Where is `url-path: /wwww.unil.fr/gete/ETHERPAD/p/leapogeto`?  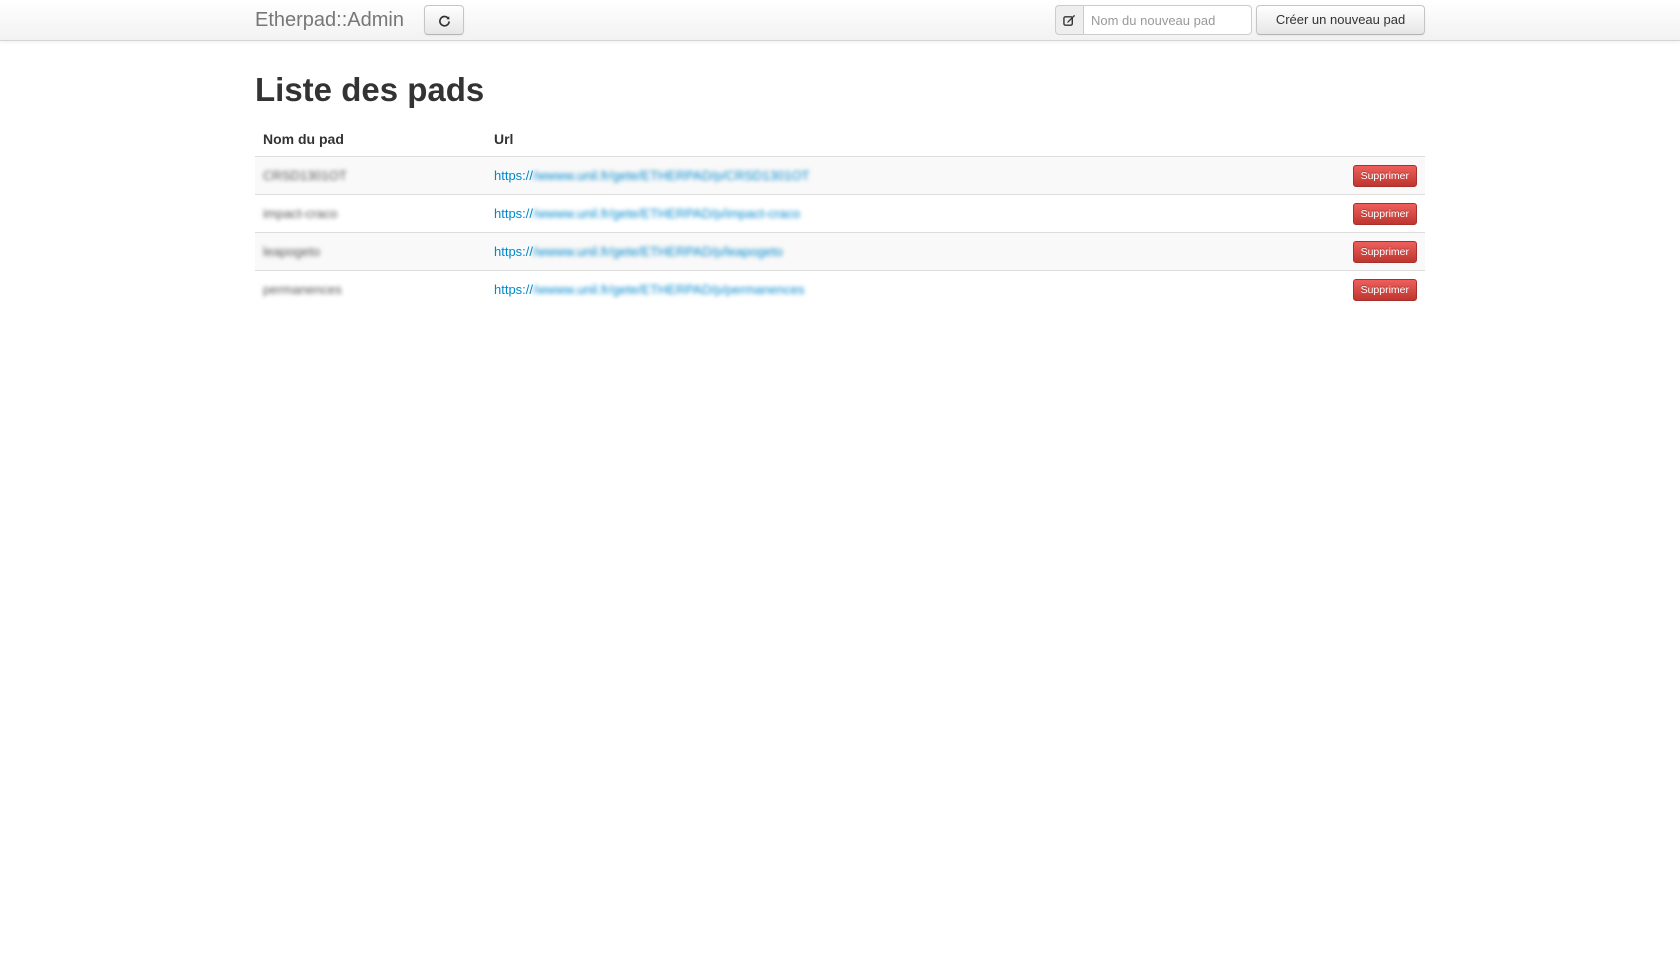 url-path: /wwww.unil.fr/gete/ETHERPAD/p/leapogeto is located at coordinates (658, 251).